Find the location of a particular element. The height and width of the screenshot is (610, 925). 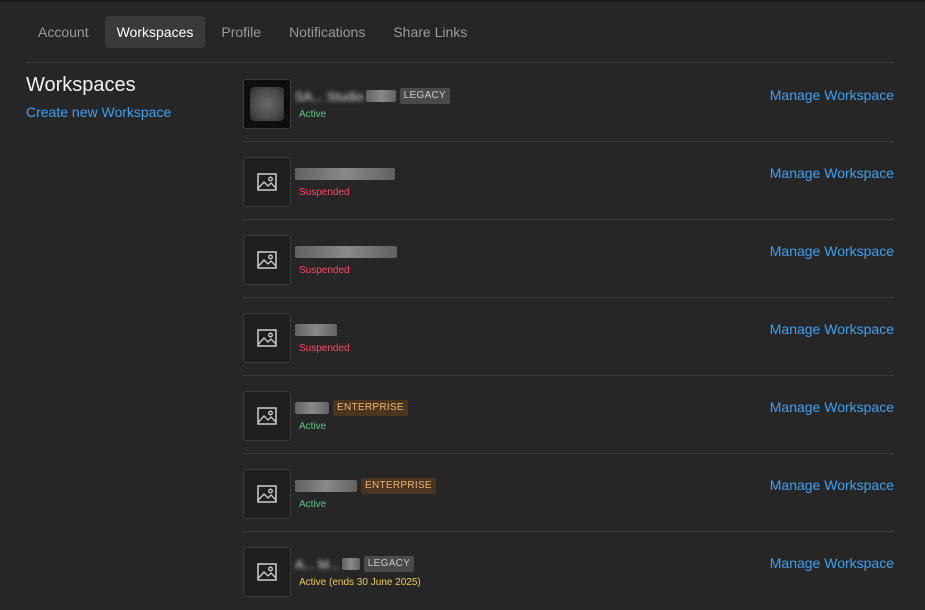

workspace-name: SA... Studio is located at coordinates (329, 96).